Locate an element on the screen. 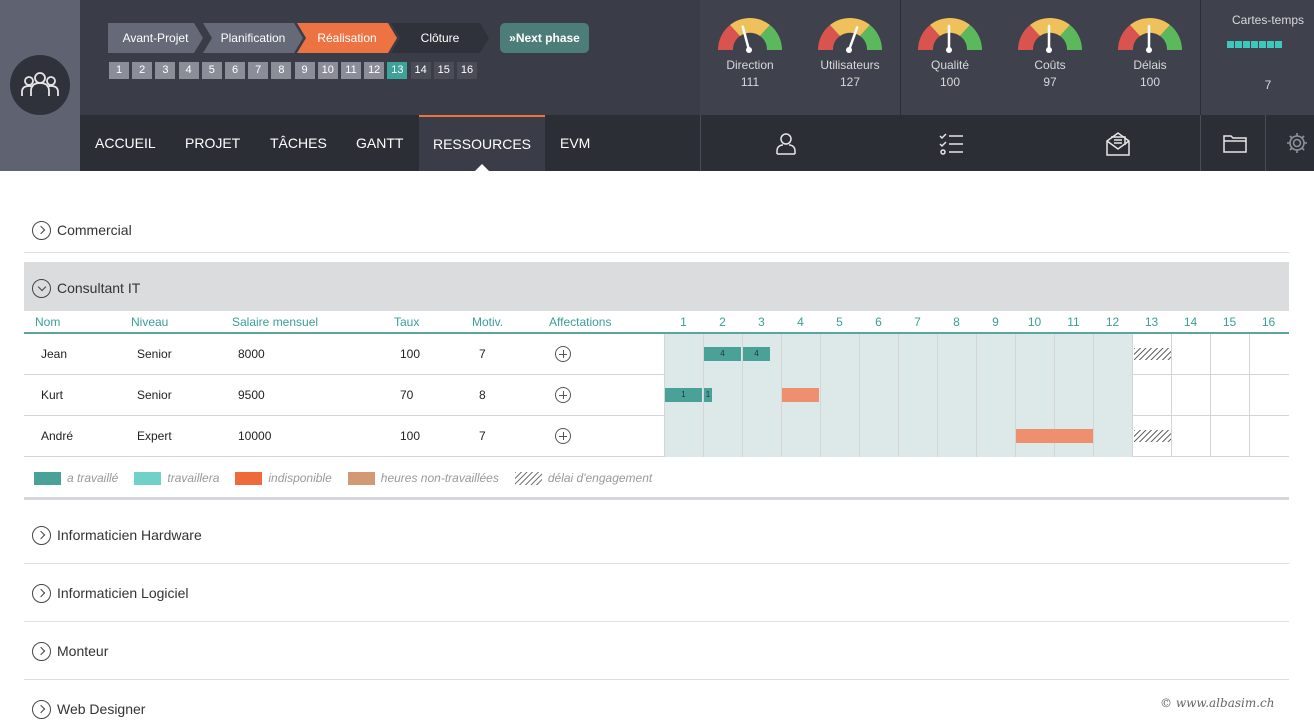  user-icon is located at coordinates (786, 143).